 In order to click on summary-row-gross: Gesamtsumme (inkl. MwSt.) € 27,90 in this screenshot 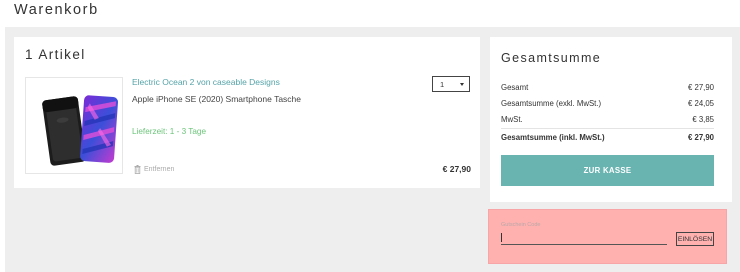, I will do `click(607, 137)`.